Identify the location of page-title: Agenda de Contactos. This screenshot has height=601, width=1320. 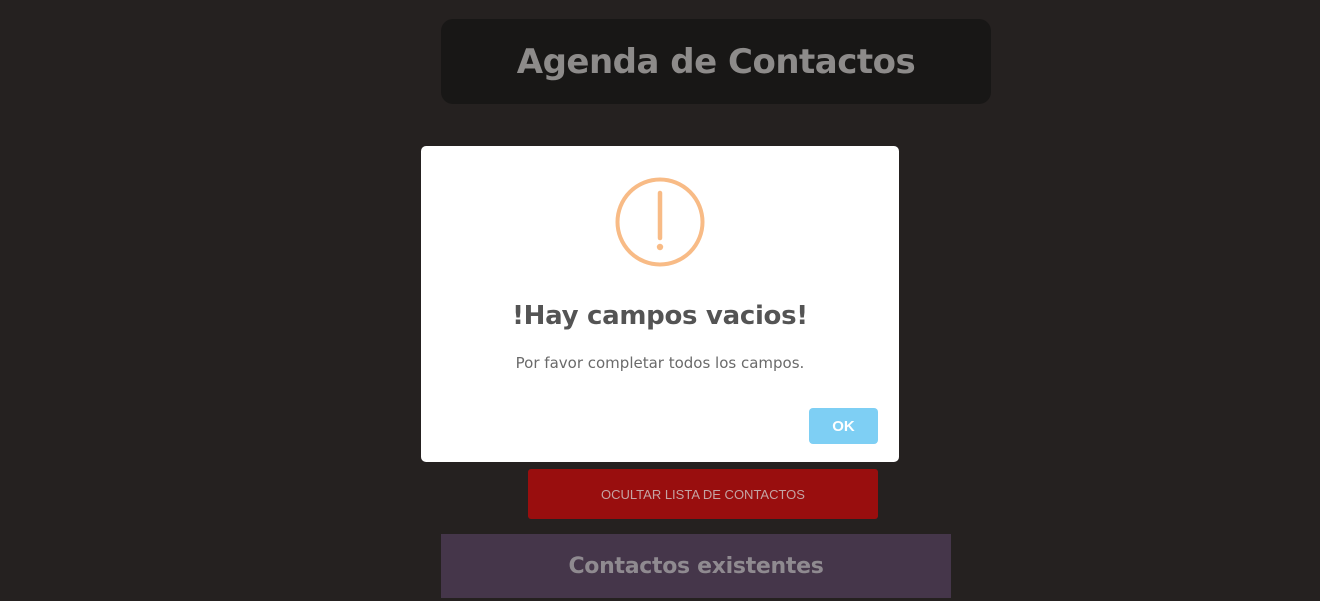
(716, 61).